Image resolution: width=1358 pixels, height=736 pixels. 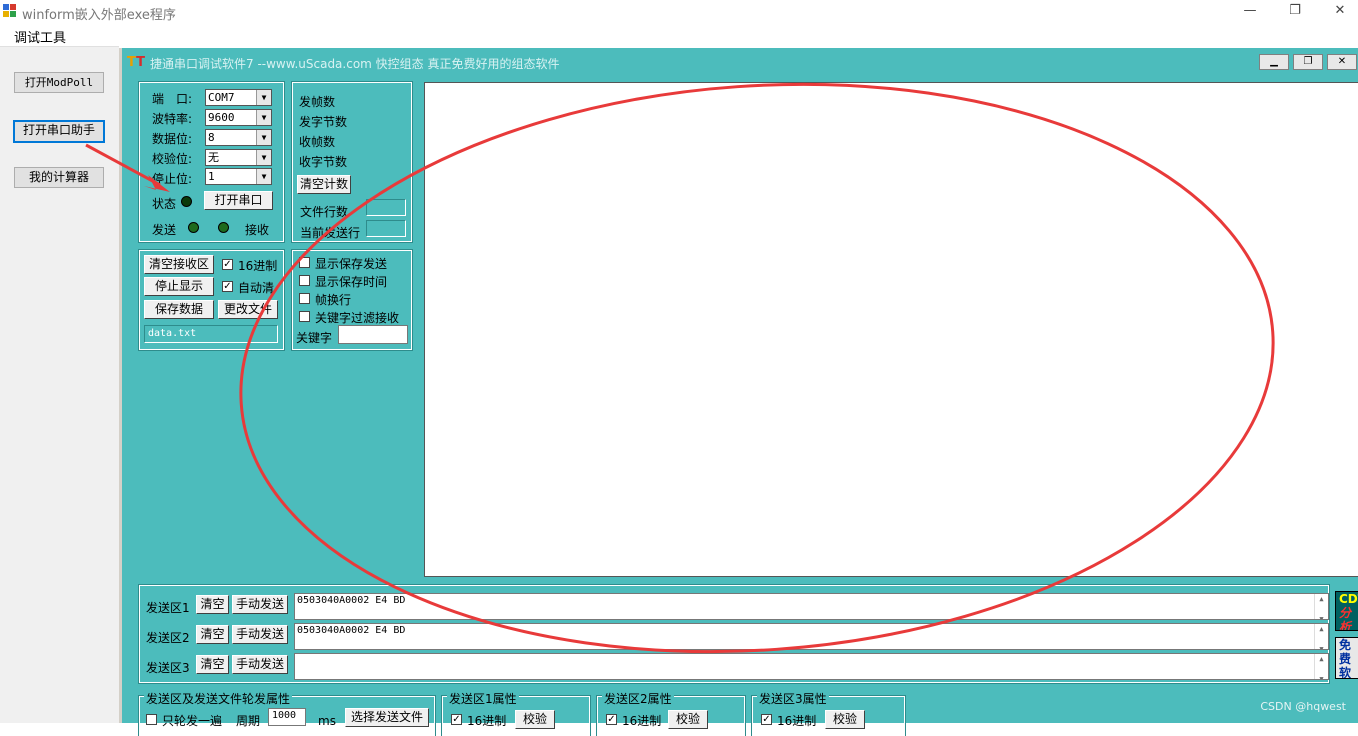 I want to click on auto-clear-label: 自动清, so click(x=256, y=288).